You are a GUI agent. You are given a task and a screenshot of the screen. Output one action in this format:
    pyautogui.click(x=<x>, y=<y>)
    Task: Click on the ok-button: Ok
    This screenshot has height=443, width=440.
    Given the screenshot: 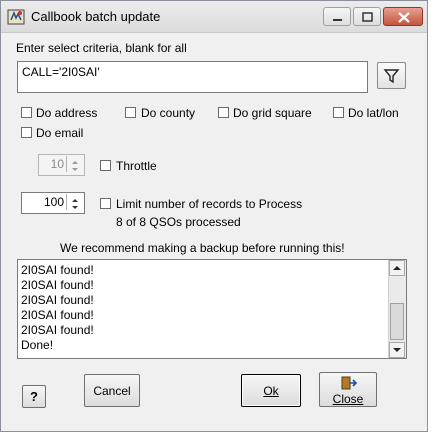 What is the action you would take?
    pyautogui.click(x=271, y=390)
    